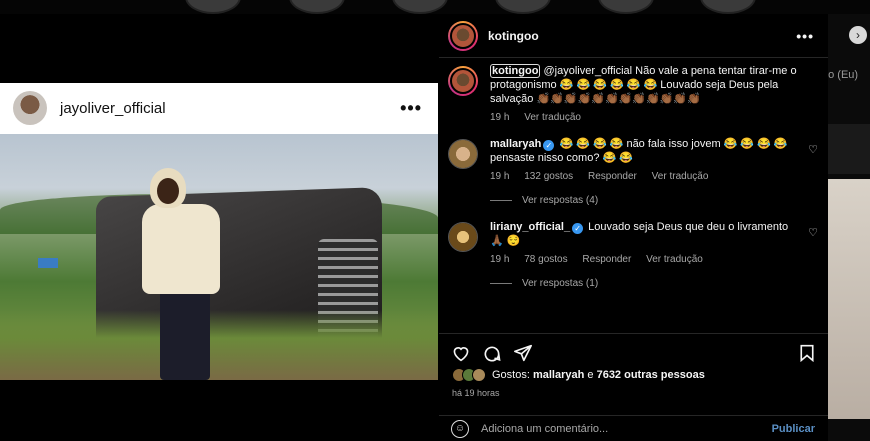  I want to click on image-username: jayoliver_official, so click(113, 108).